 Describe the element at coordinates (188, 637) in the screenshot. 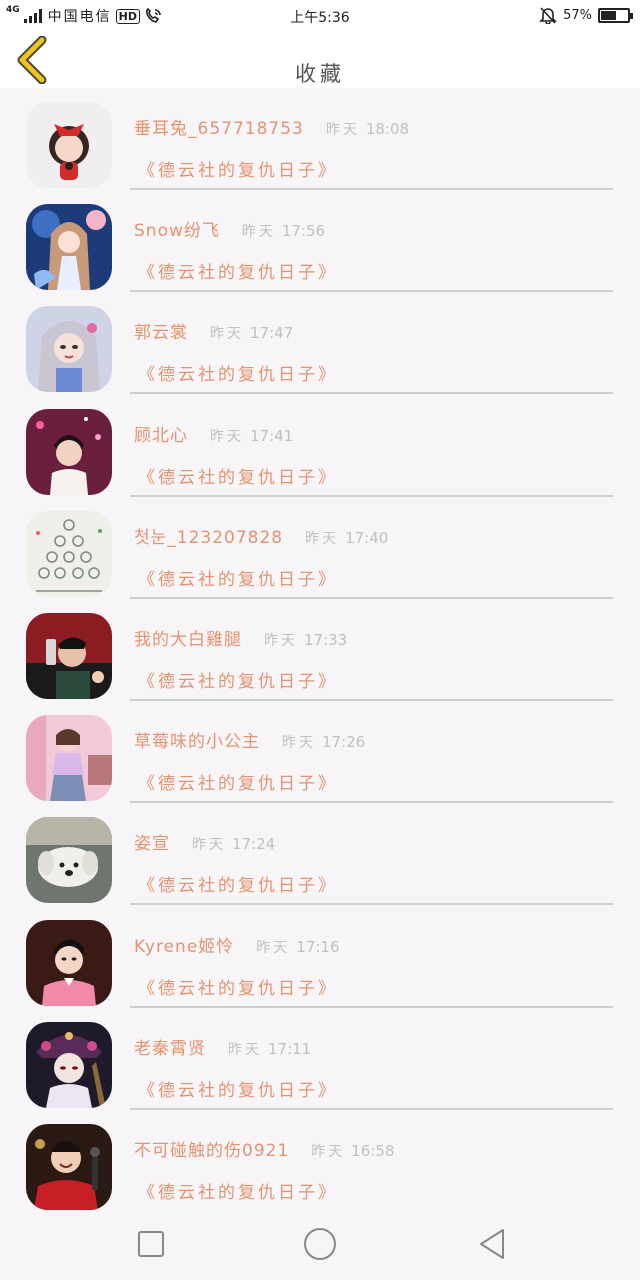

I see `username: 我的大白雞腿` at that location.